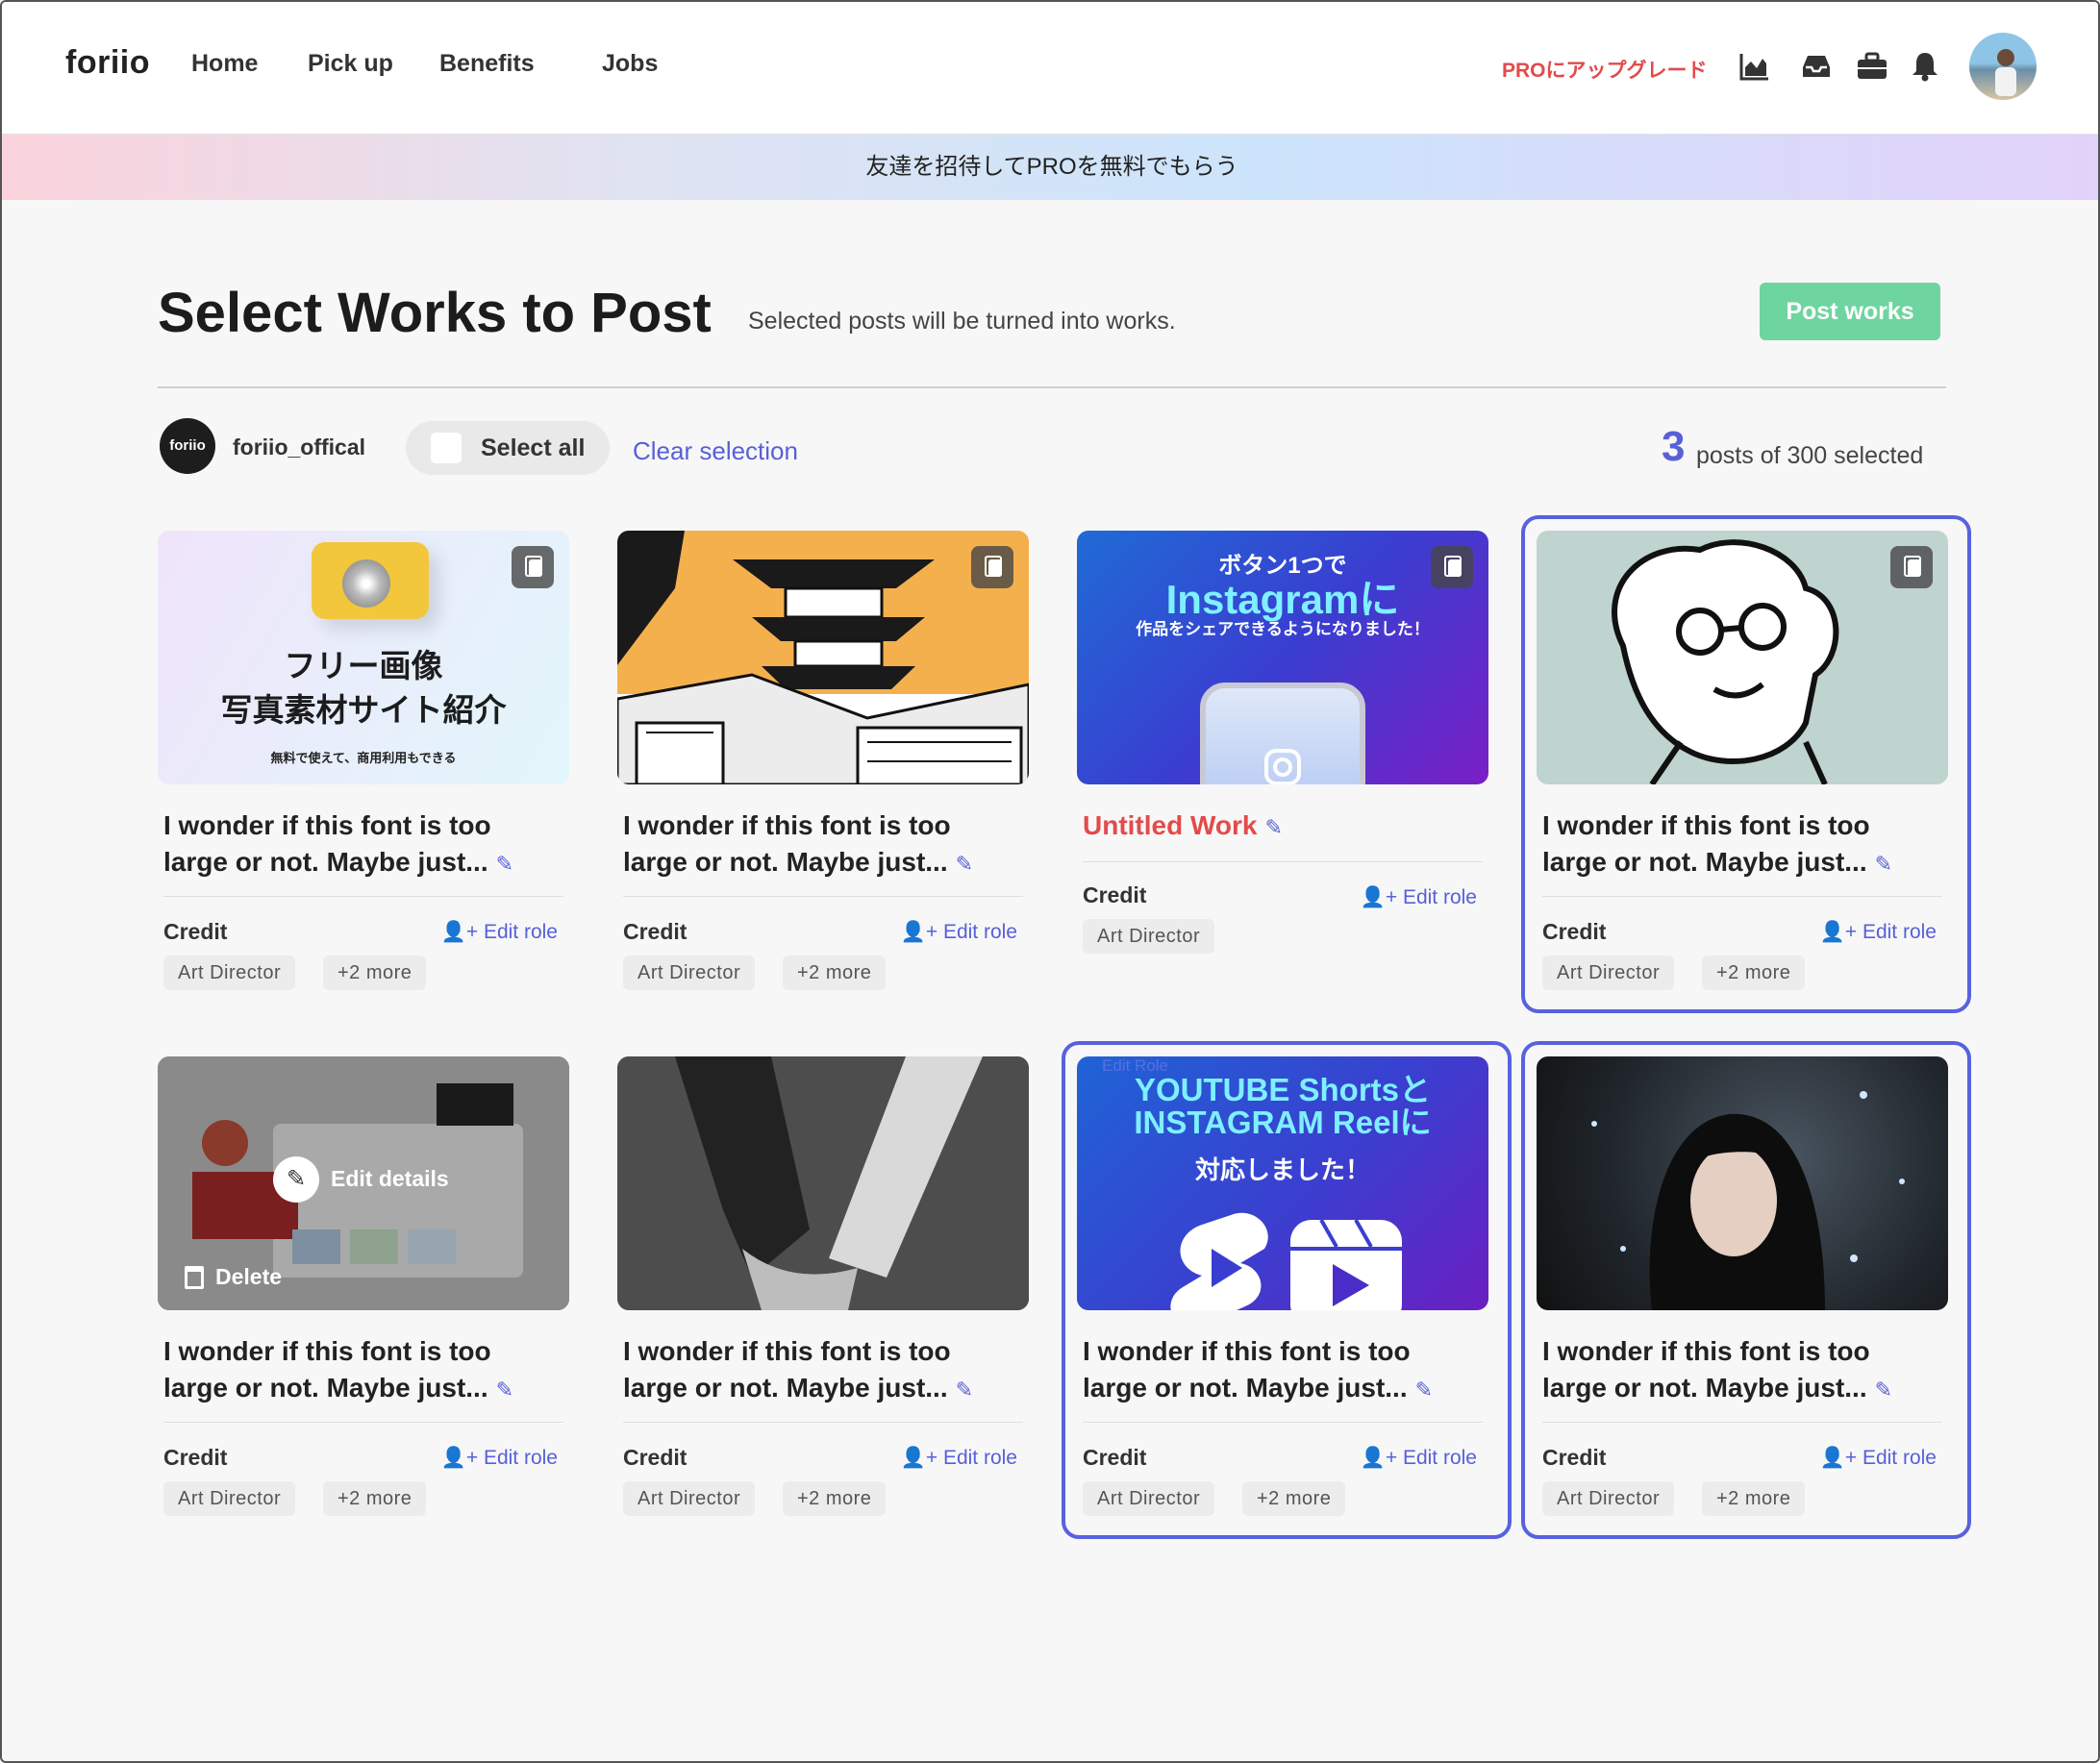 This screenshot has height=1763, width=2100. Describe the element at coordinates (1725, 661) in the screenshot. I see `face-illustration` at that location.